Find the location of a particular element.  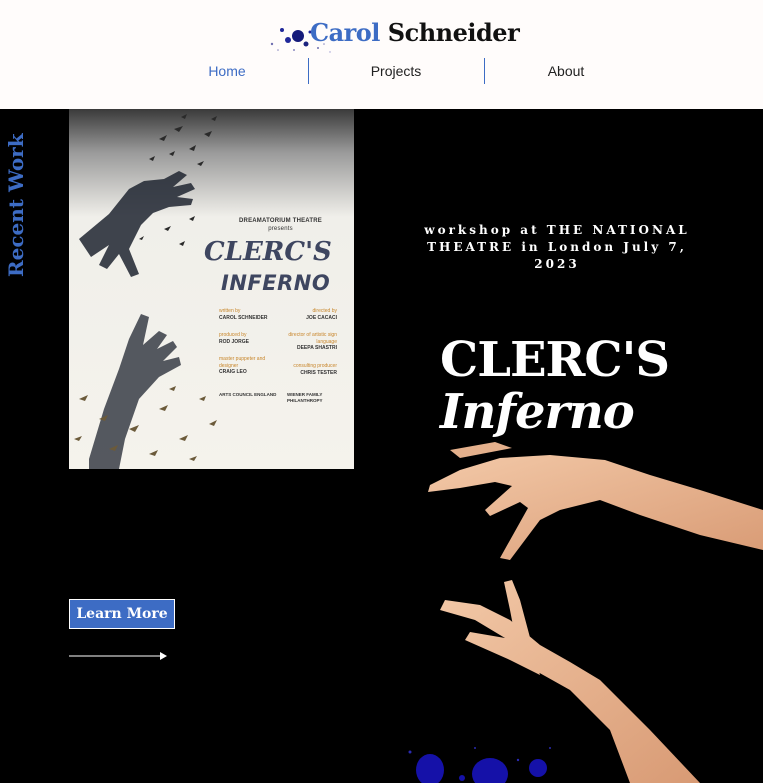

nav-home: Home is located at coordinates (227, 71).